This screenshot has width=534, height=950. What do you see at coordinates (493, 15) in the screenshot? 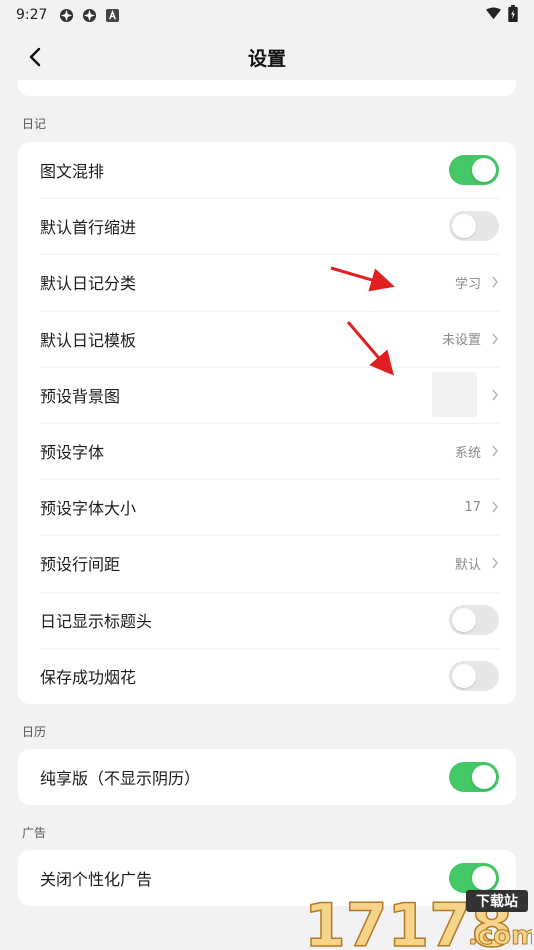
I see `wifi-icon` at bounding box center [493, 15].